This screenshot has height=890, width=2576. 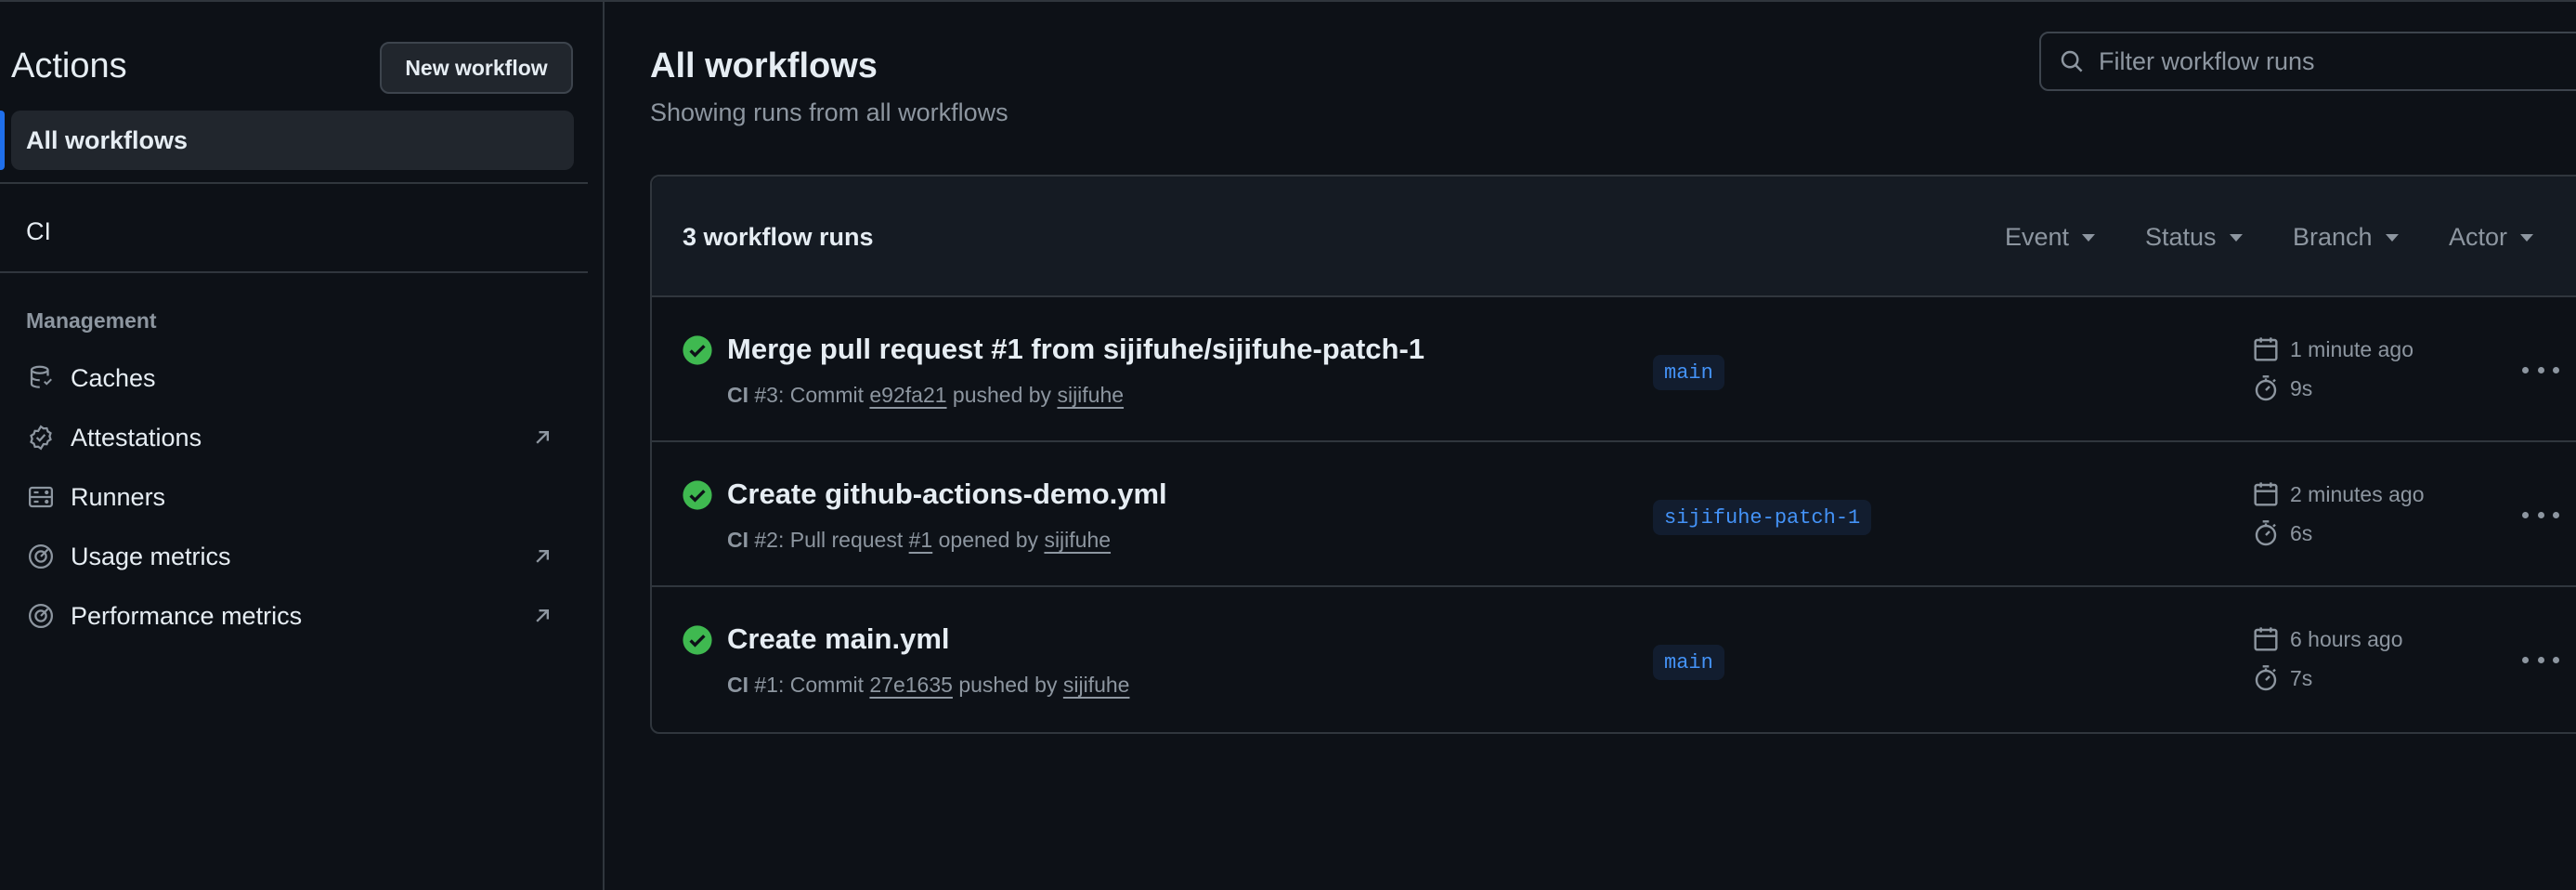 What do you see at coordinates (2333, 237) in the screenshot?
I see `branch-filter-label: Branch` at bounding box center [2333, 237].